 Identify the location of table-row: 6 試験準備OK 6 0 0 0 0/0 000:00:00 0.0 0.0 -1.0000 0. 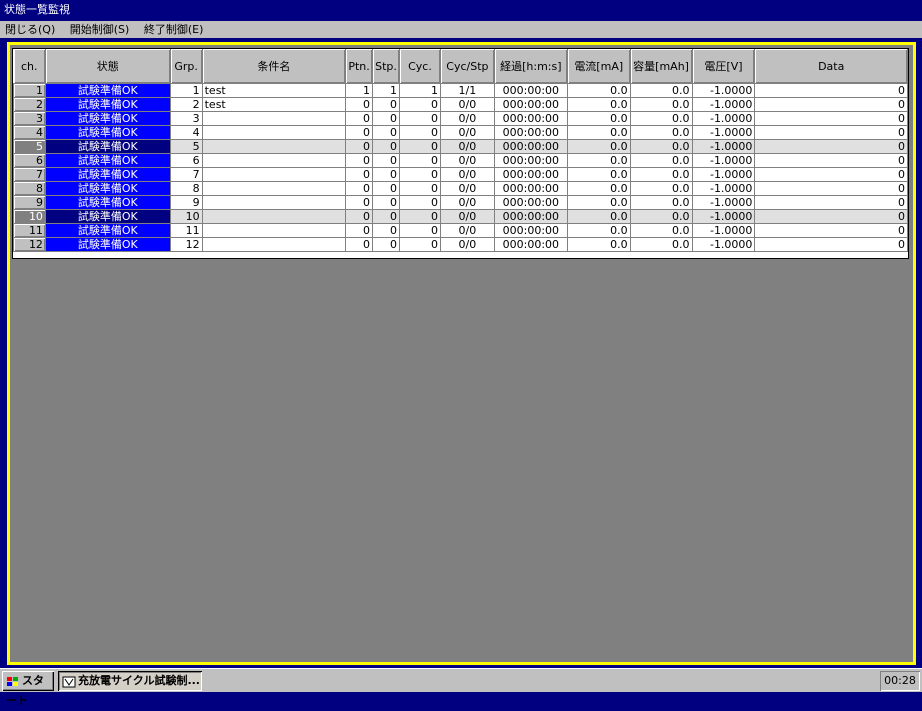
(460, 160).